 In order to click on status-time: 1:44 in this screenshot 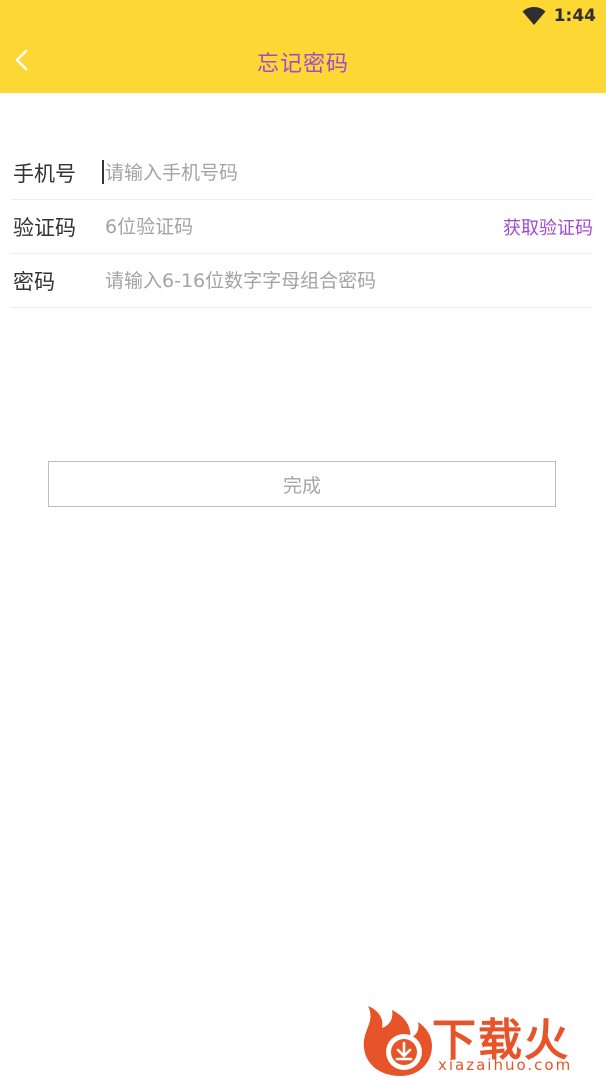, I will do `click(574, 16)`.